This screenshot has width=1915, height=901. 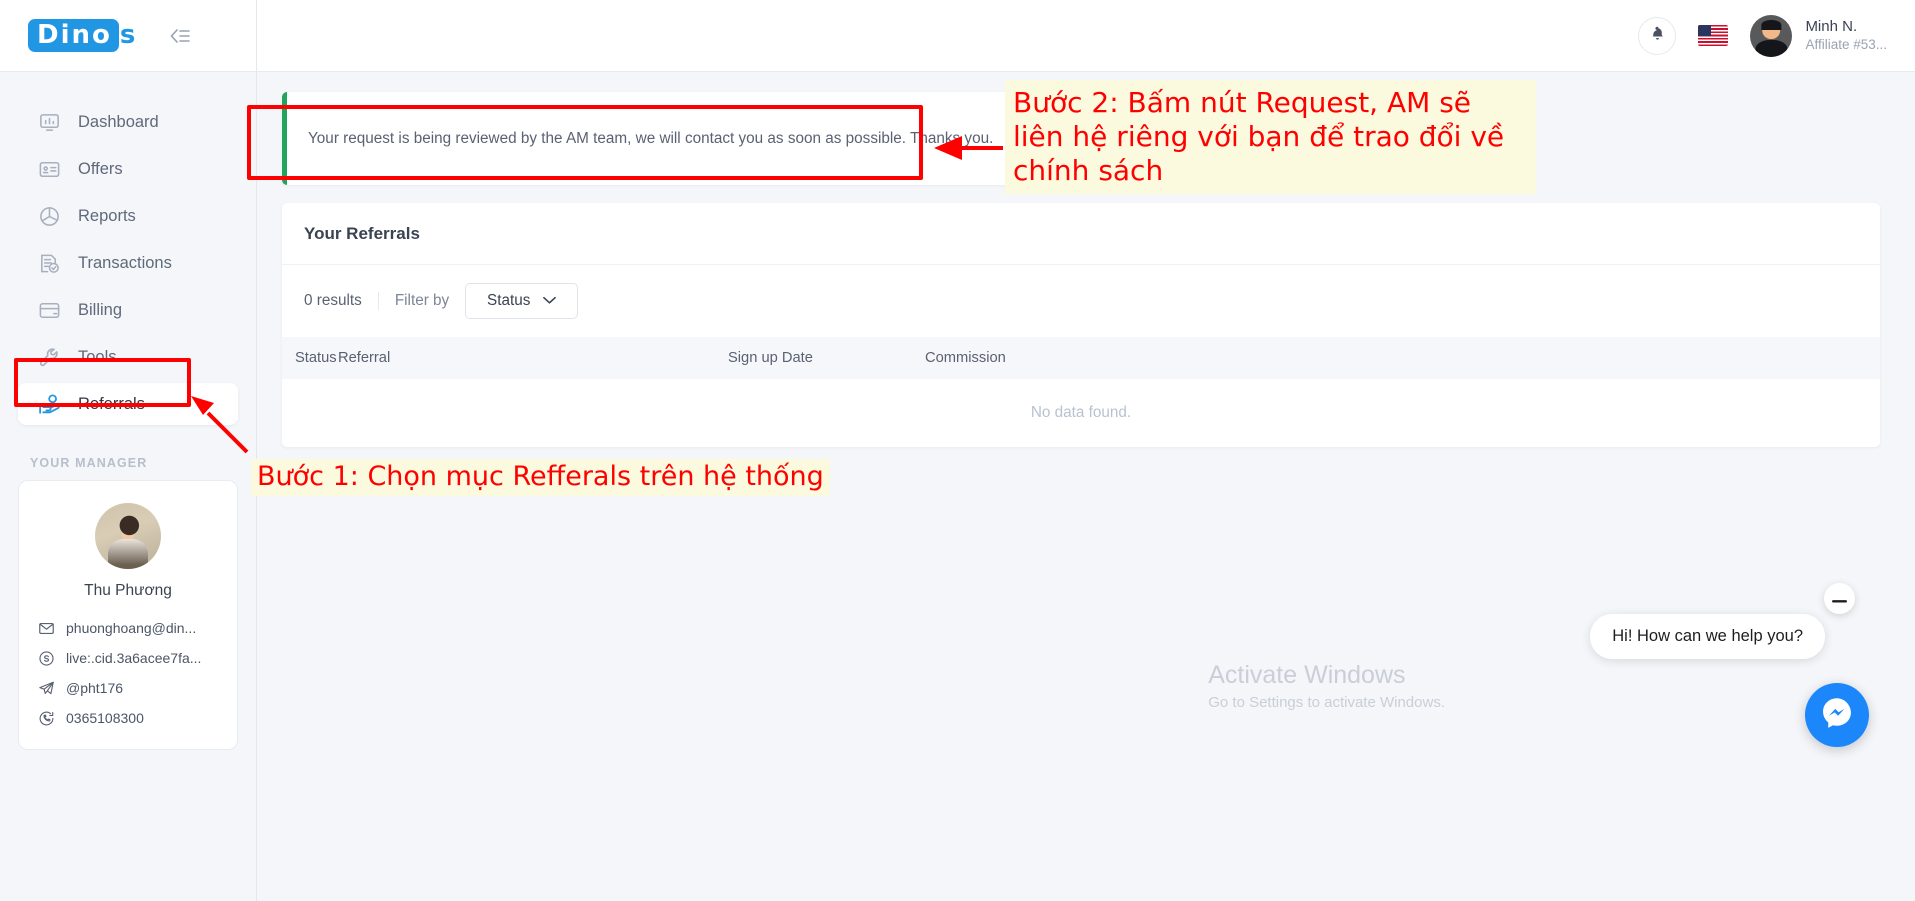 I want to click on minus-icon, so click(x=1839, y=599).